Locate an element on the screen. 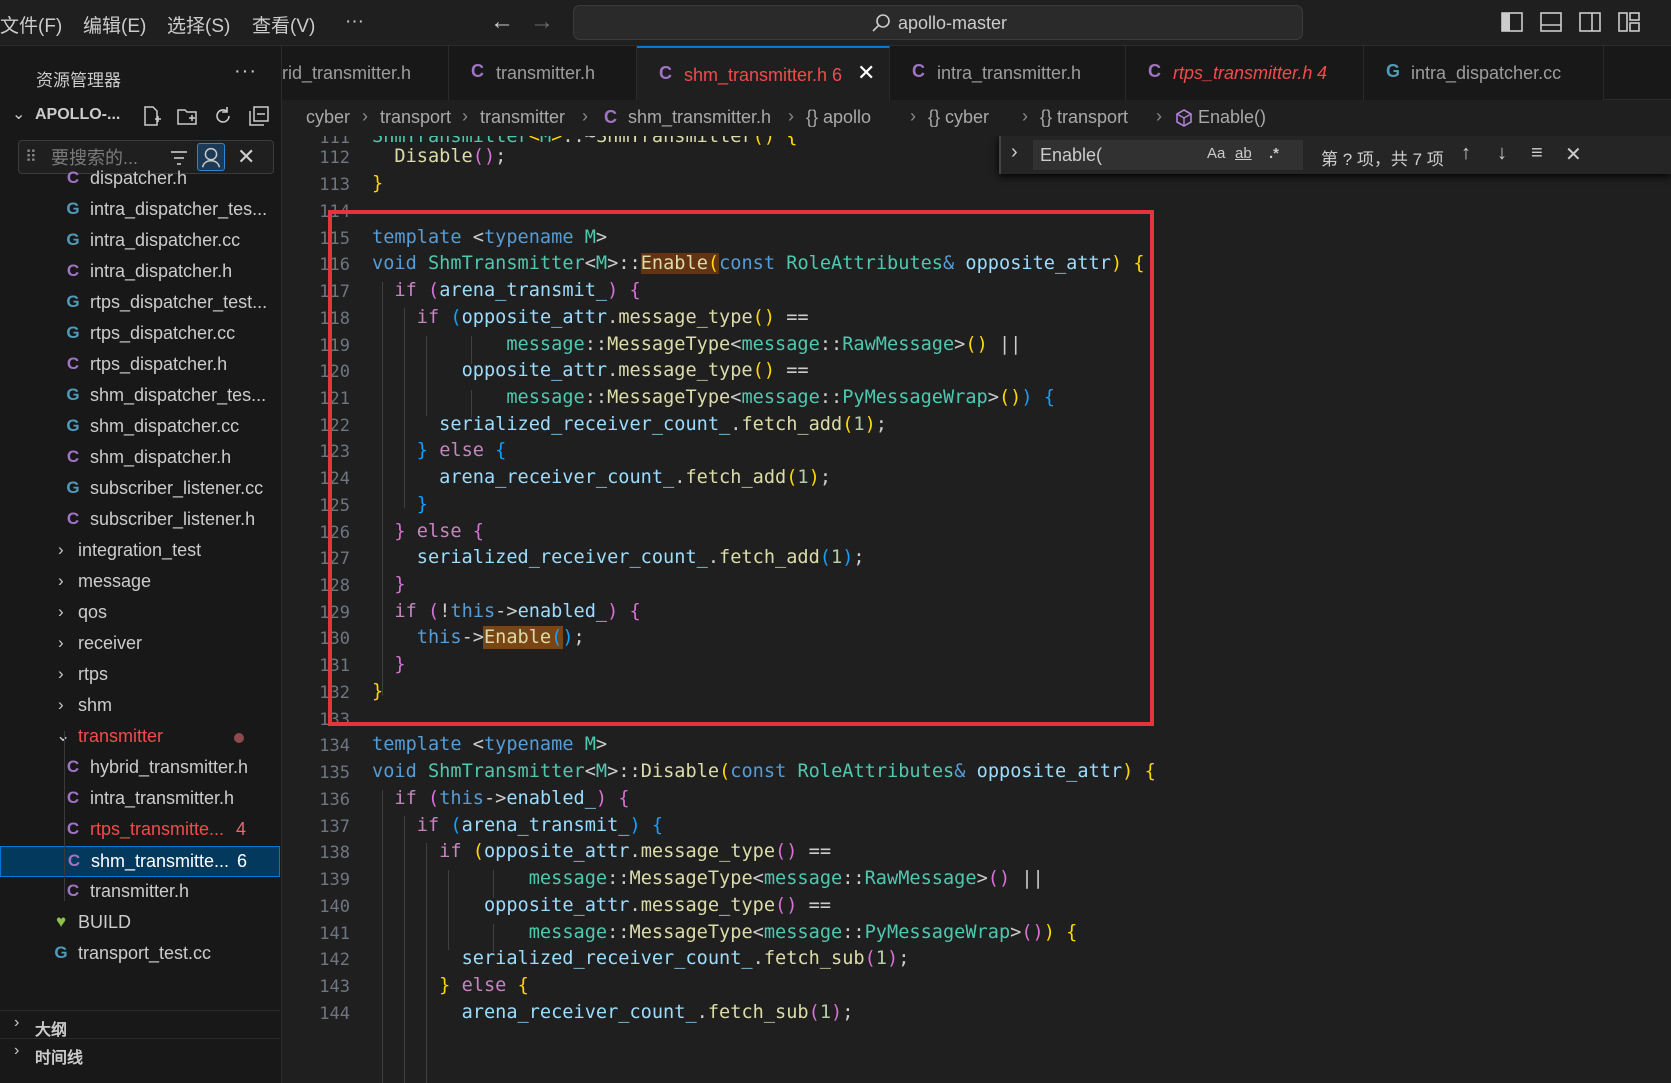 This screenshot has width=1671, height=1083. new-file-icon is located at coordinates (151, 116).